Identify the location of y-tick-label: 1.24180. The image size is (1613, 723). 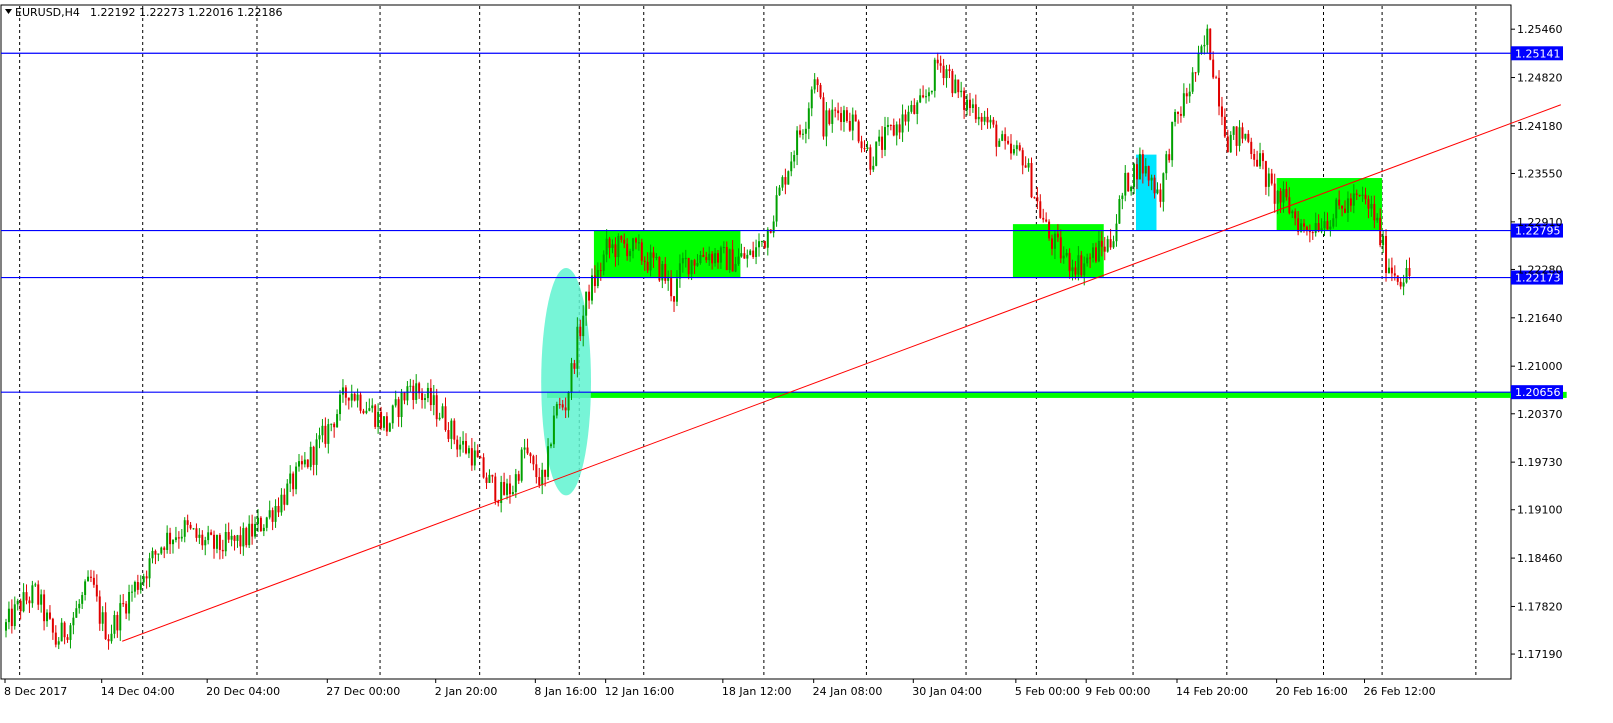
(1540, 126).